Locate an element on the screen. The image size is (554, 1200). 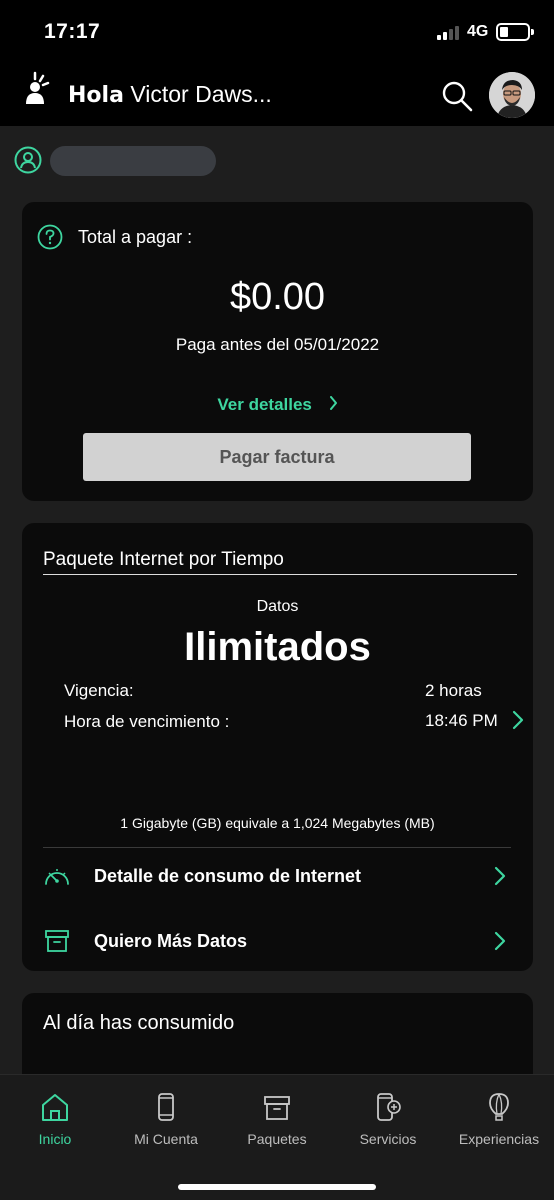
tab-servicios: Servicios is located at coordinates (388, 1115).